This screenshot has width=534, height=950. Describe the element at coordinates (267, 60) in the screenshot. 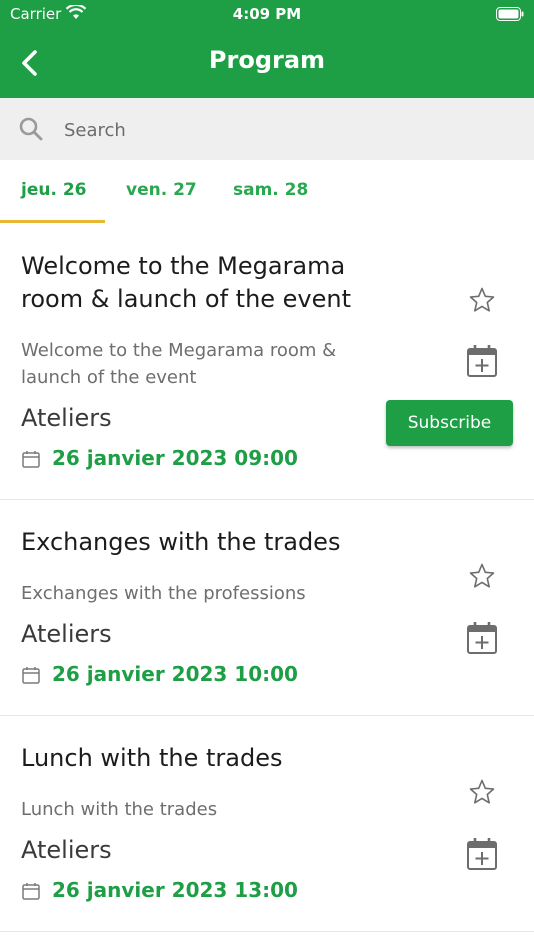

I see `page-title: Program` at that location.